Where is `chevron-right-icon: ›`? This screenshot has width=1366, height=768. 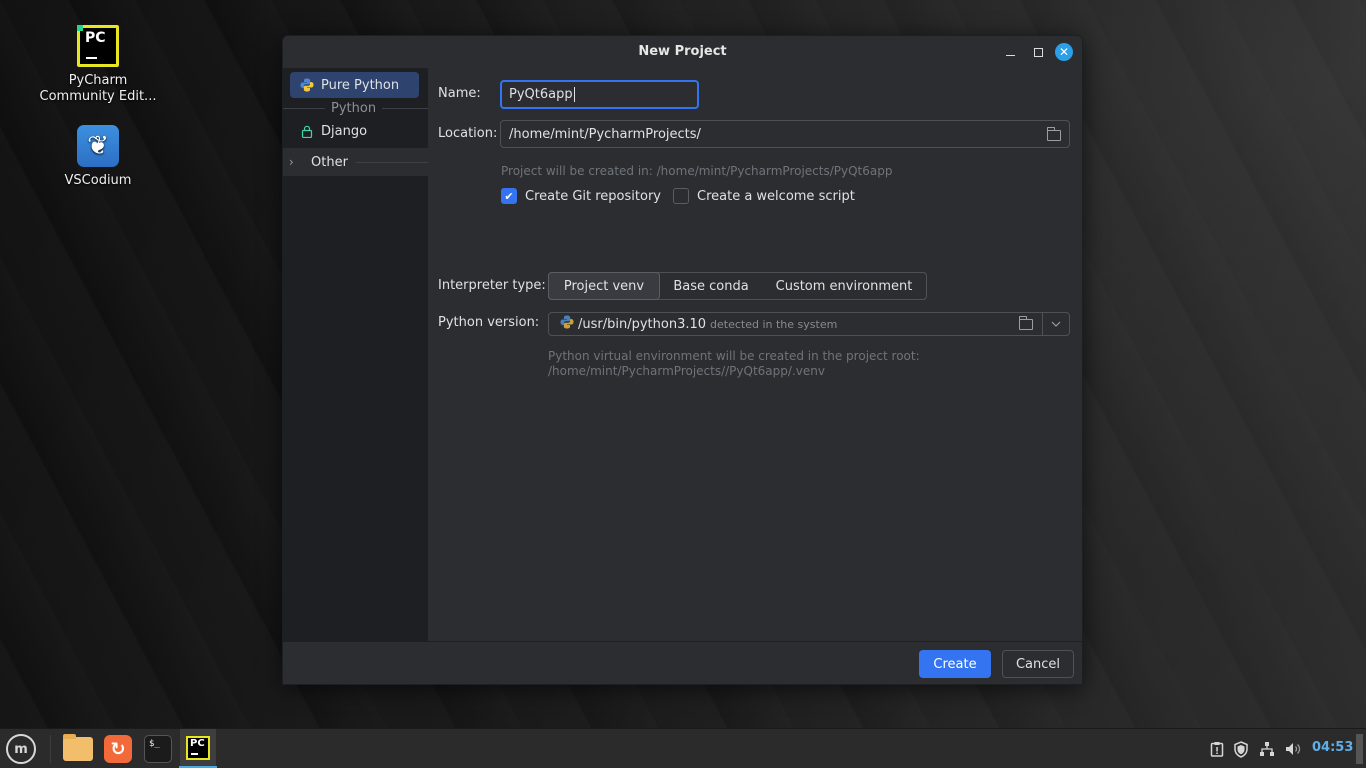
chevron-right-icon: › is located at coordinates (291, 162).